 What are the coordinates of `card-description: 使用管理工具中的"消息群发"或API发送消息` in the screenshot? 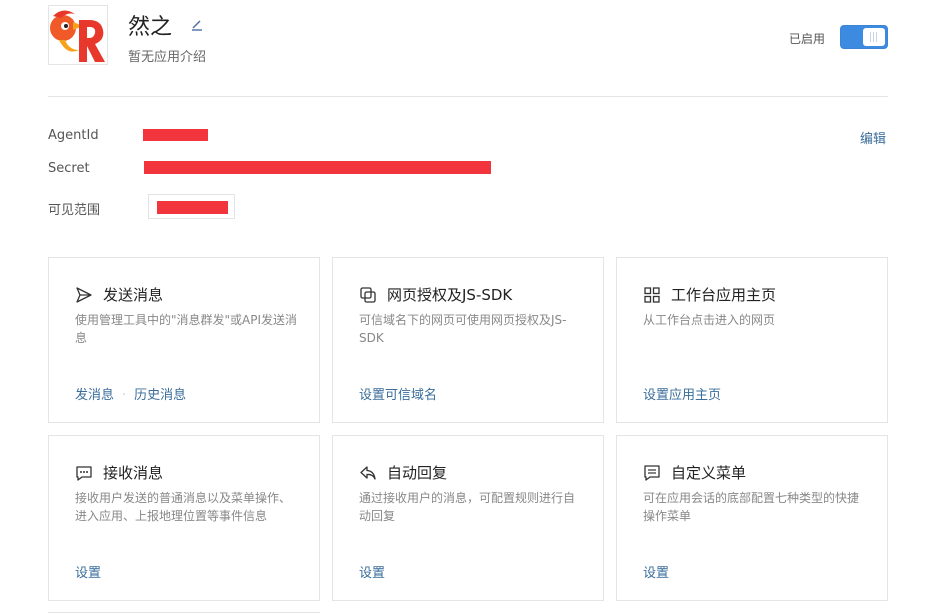 It's located at (186, 329).